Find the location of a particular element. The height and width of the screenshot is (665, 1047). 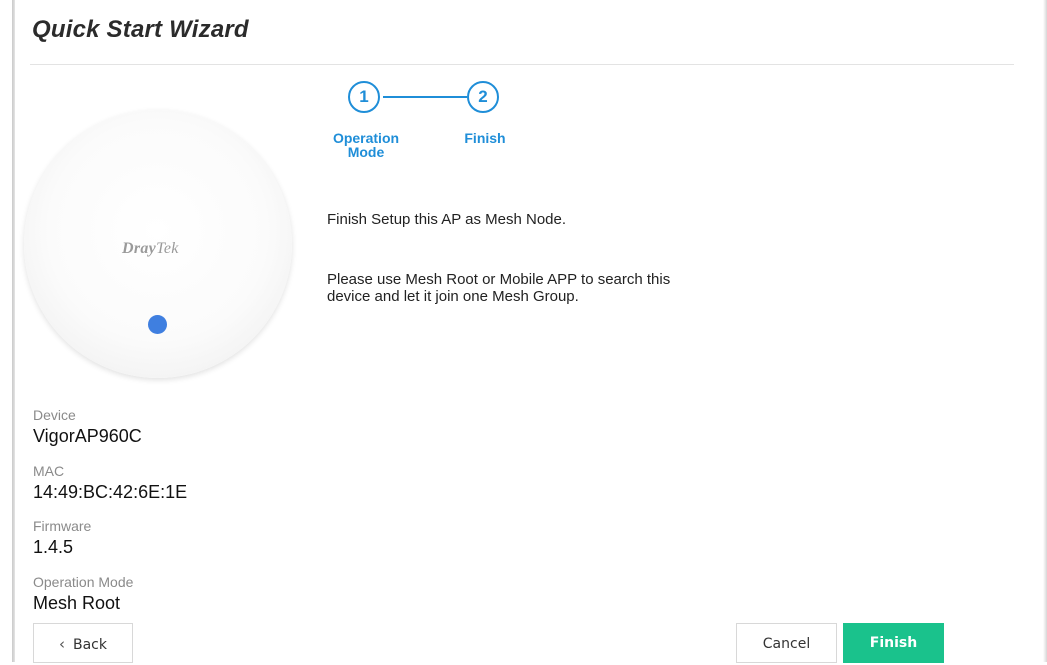

title-divider is located at coordinates (522, 64).